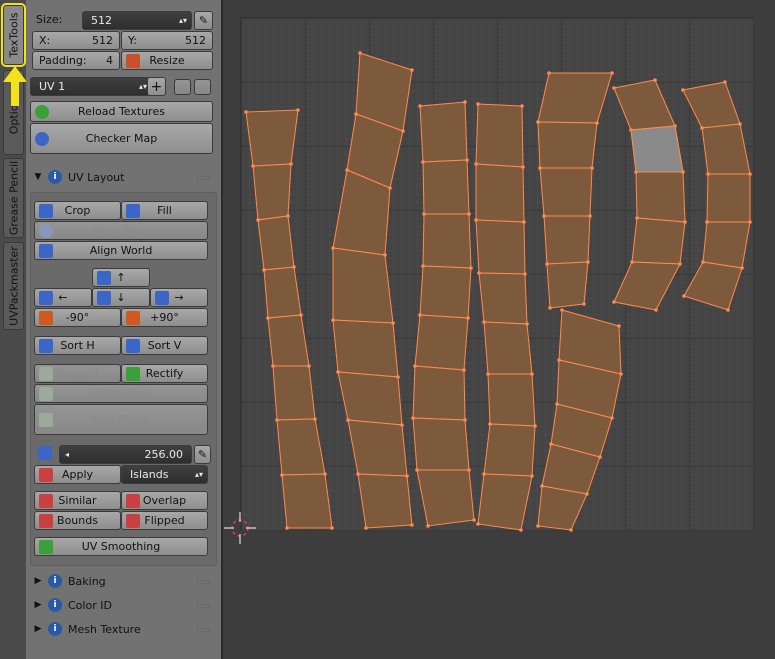 Image resolution: width=775 pixels, height=659 pixels. What do you see at coordinates (125, 454) in the screenshot?
I see `texel-density-field: ◂ 256.00` at bounding box center [125, 454].